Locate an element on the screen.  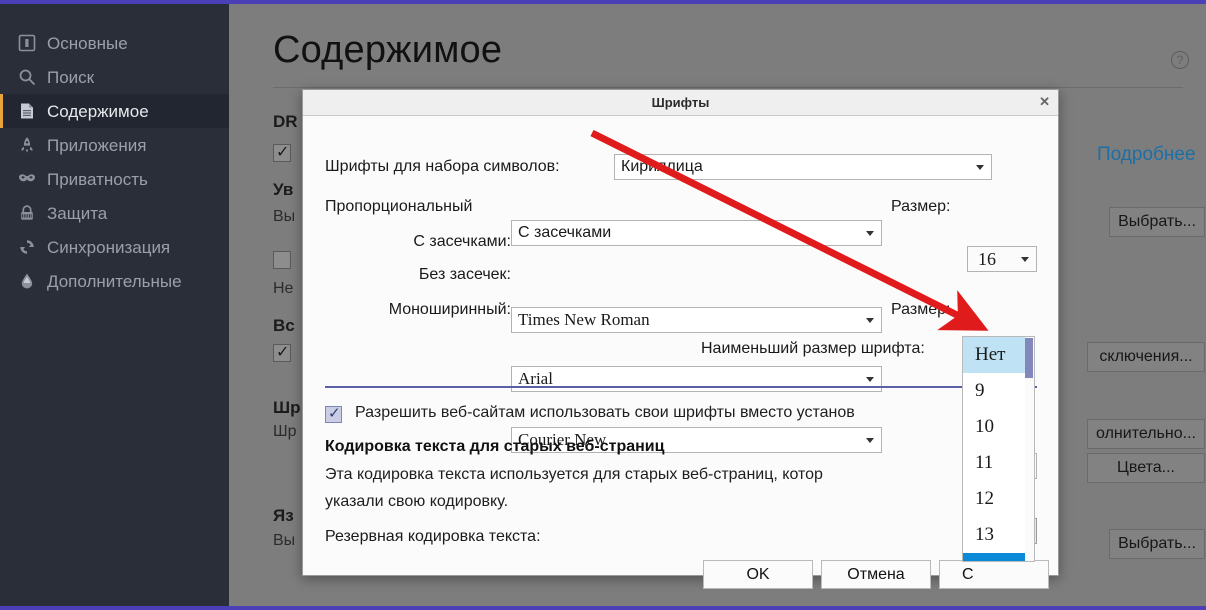
sidebar-item-advanced: Дополнительные is located at coordinates (114, 281).